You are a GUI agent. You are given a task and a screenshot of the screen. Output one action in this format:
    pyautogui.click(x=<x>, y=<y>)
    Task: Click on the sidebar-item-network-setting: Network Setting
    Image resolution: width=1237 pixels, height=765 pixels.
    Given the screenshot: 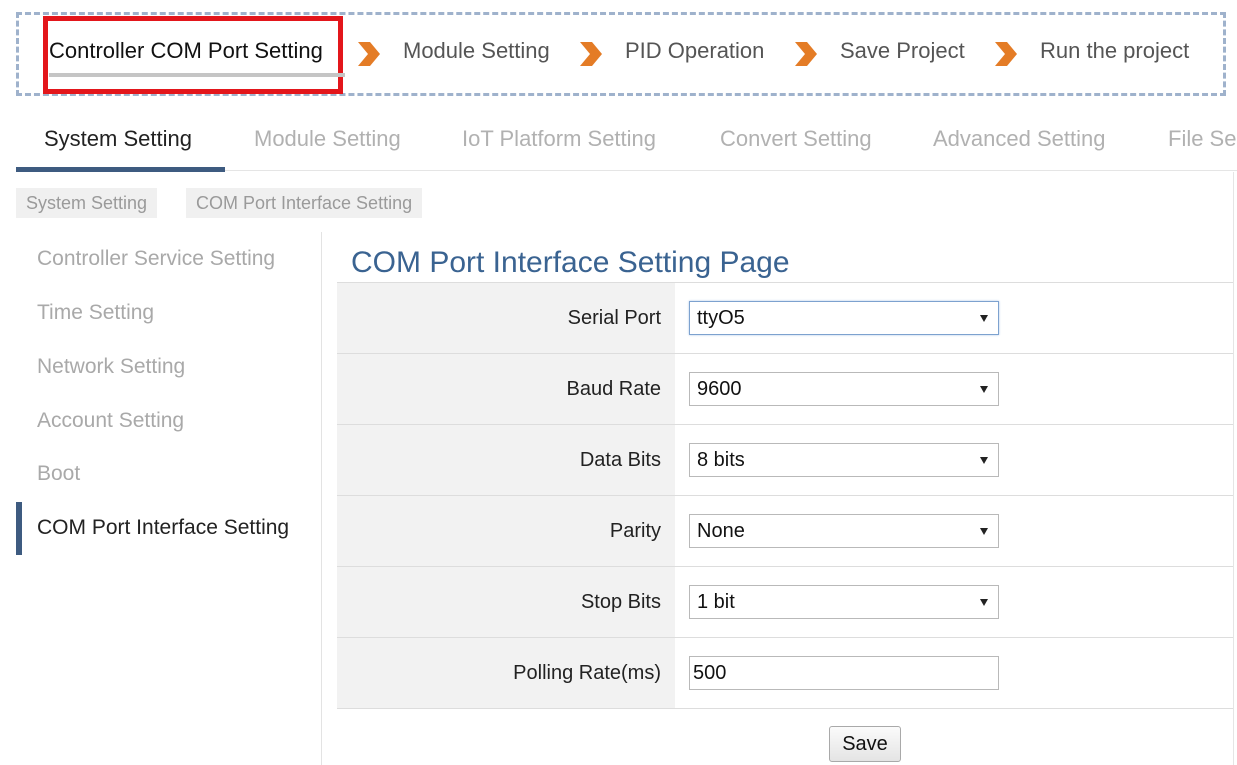 What is the action you would take?
    pyautogui.click(x=111, y=367)
    